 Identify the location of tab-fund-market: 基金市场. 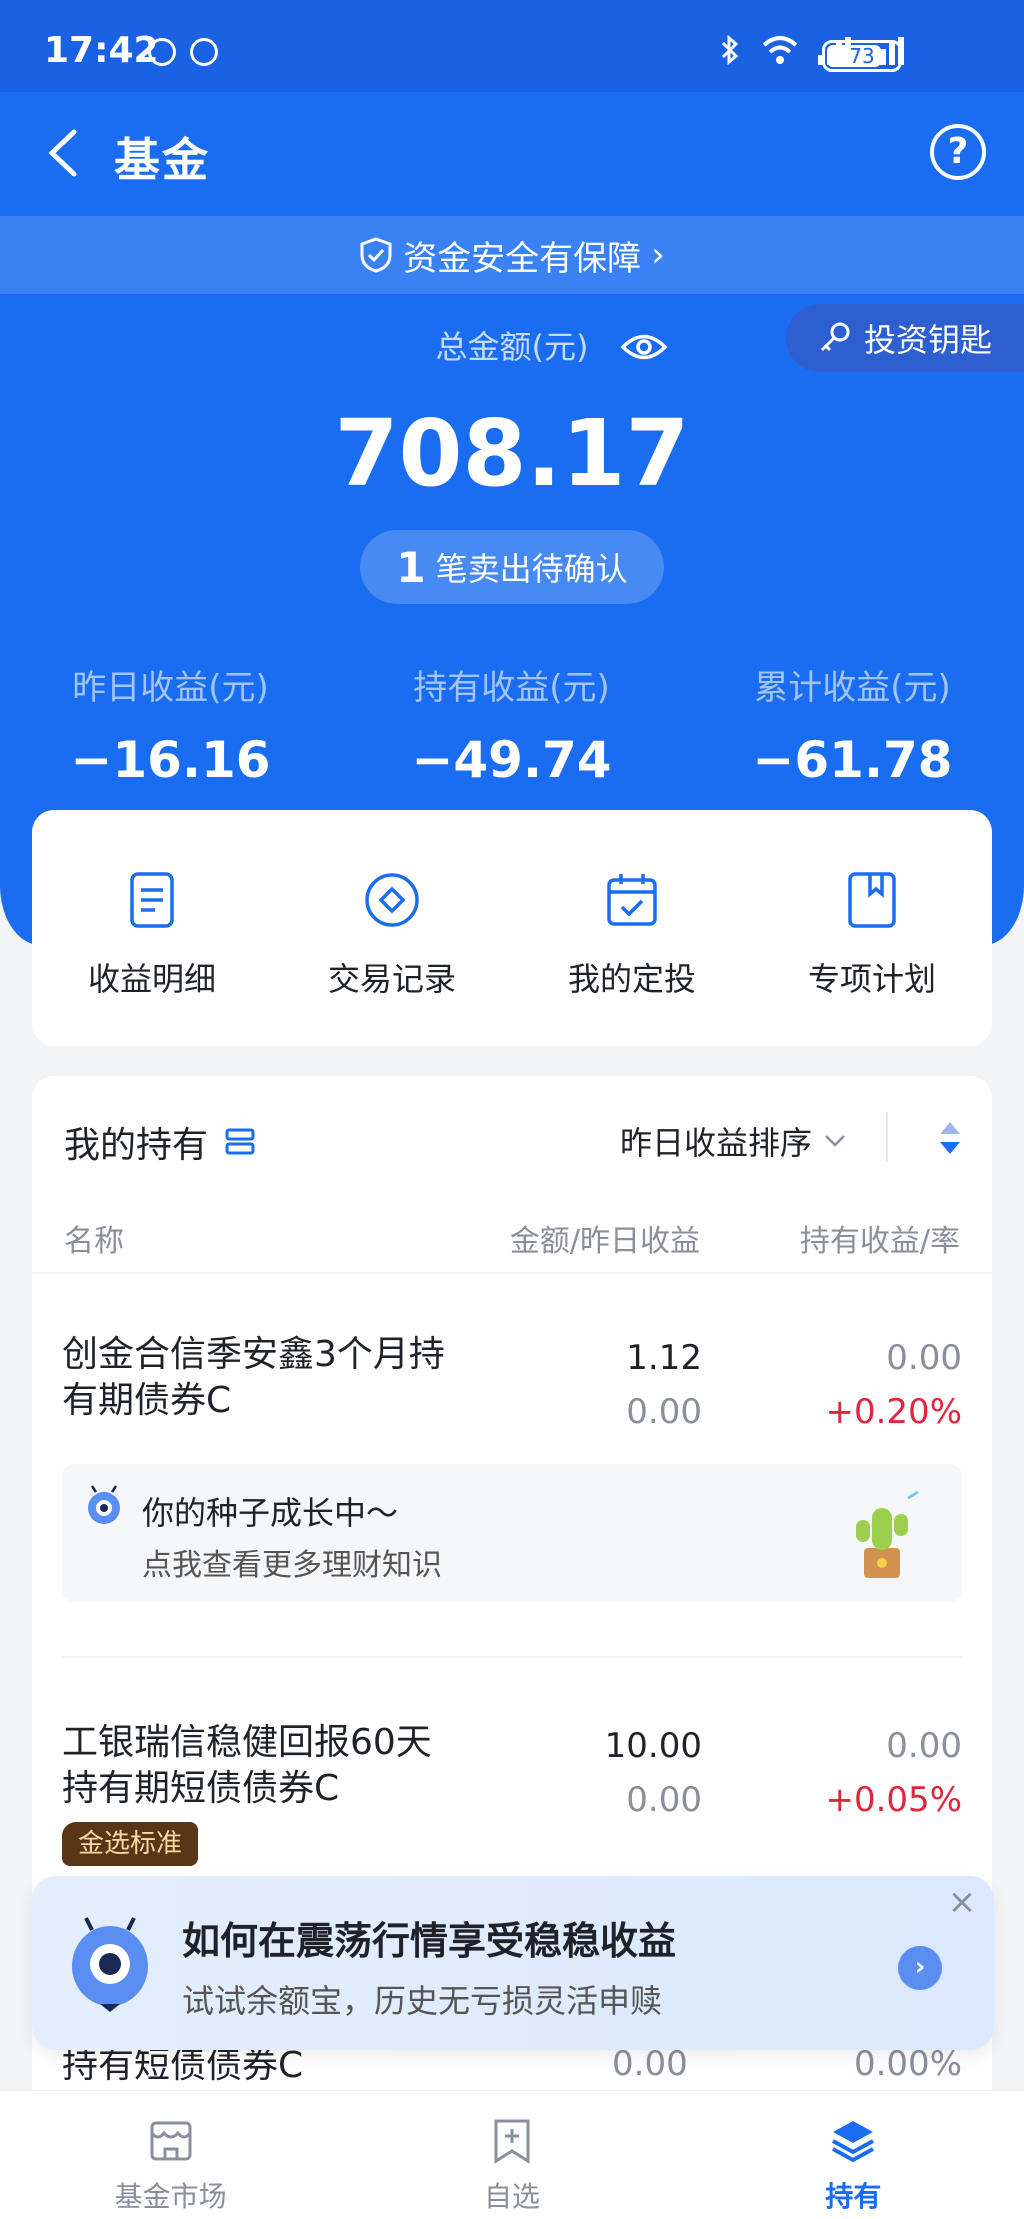
(170, 2155).